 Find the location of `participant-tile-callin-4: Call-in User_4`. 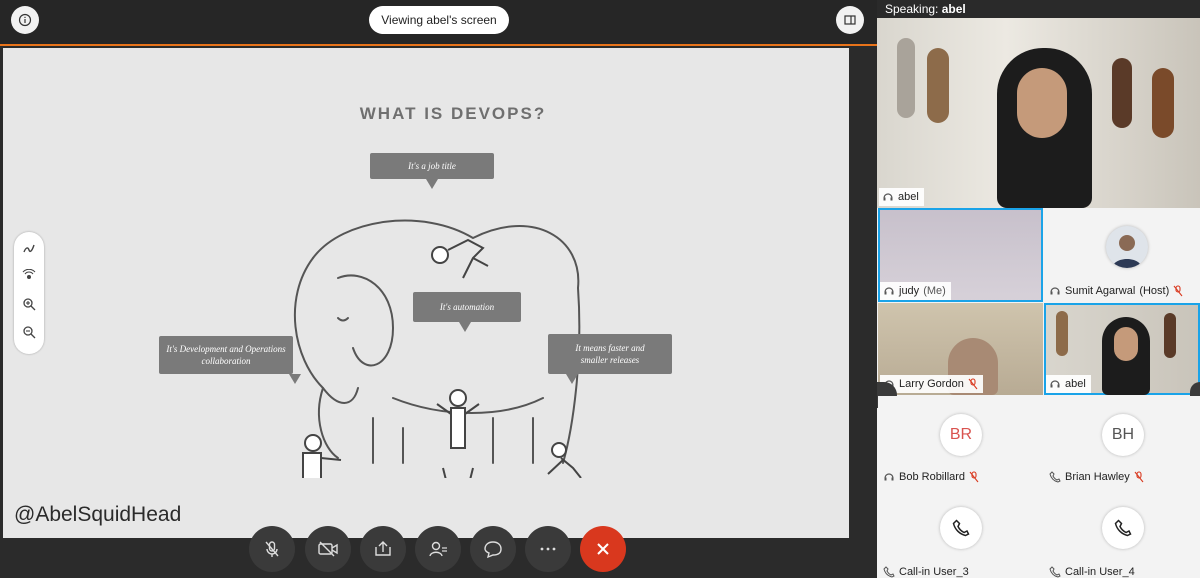

participant-tile-callin-4: Call-in User_4 is located at coordinates (1122, 533).